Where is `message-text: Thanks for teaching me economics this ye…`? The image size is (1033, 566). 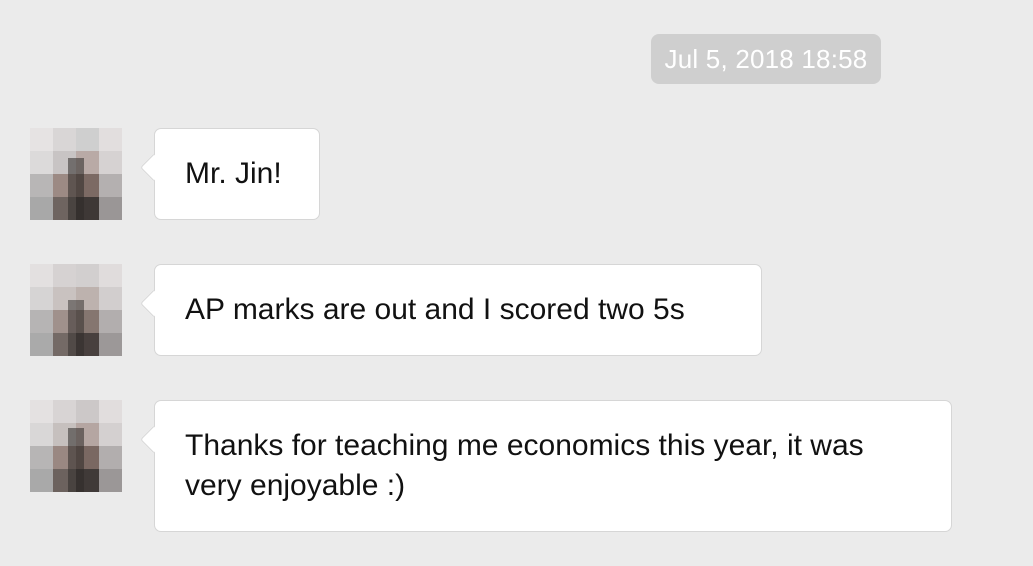 message-text: Thanks for teaching me economics this ye… is located at coordinates (524, 465).